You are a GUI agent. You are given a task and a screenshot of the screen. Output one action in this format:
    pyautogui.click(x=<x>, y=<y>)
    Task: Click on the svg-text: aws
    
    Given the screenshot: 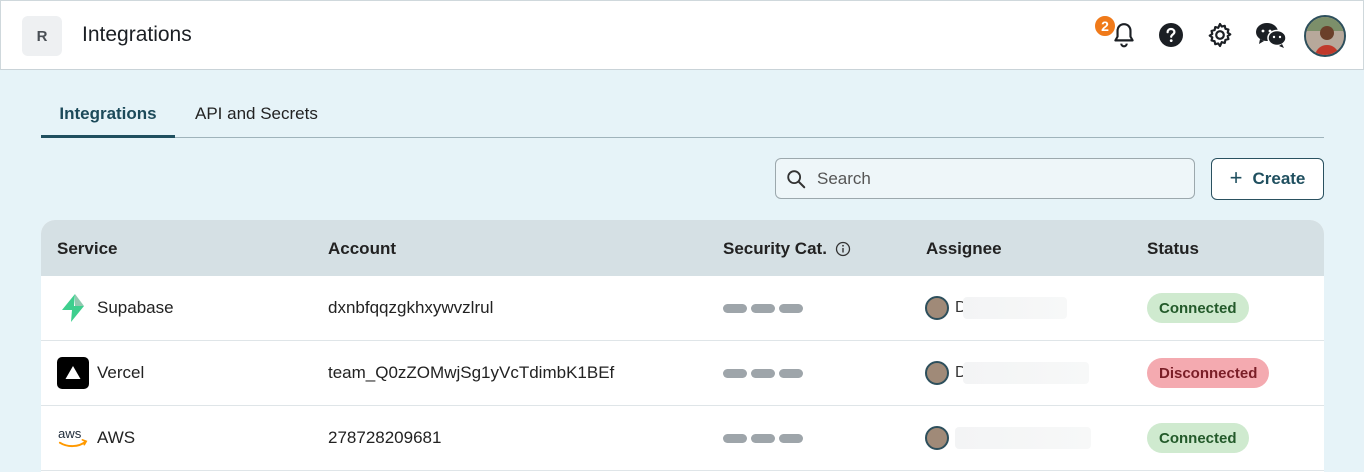 What is the action you would take?
    pyautogui.click(x=70, y=433)
    